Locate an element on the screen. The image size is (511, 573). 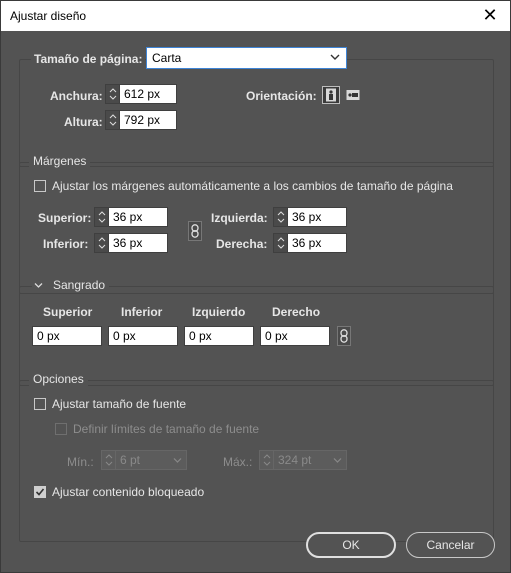
page-size-label: Tamaño de página: is located at coordinates (88, 59).